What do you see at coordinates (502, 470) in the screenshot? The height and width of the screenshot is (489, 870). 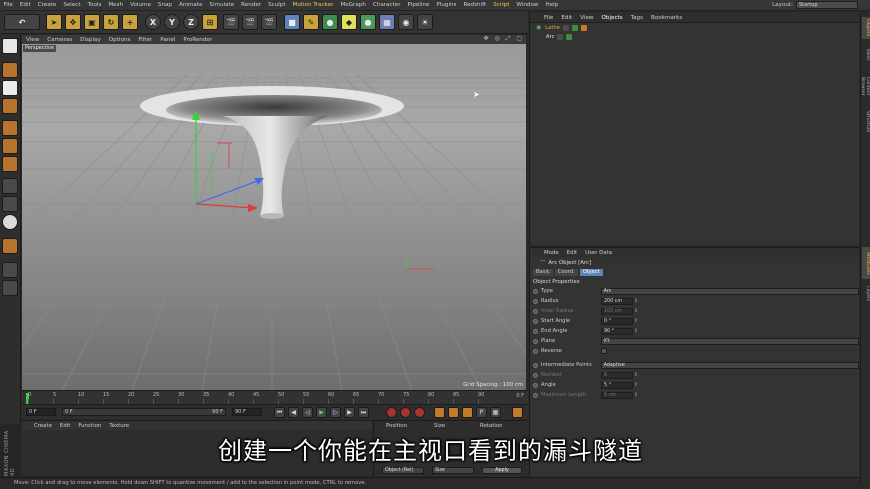 I see `apply-button: Apply` at bounding box center [502, 470].